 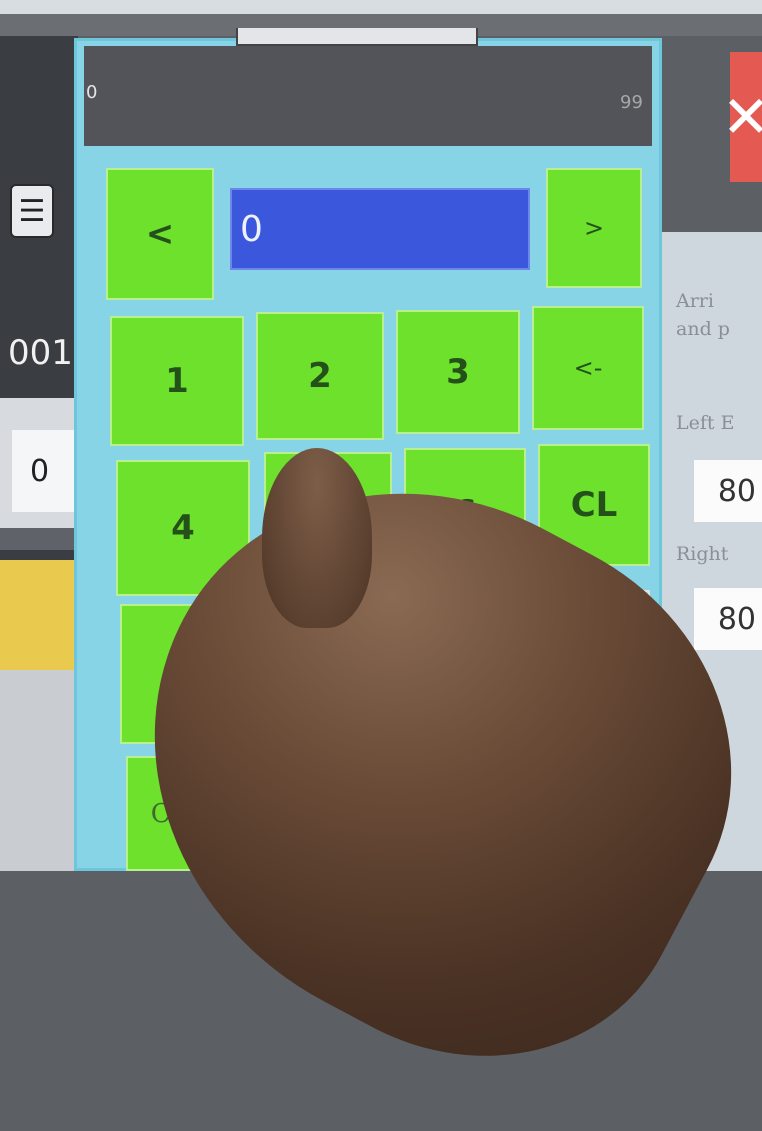 What do you see at coordinates (177, 381) in the screenshot?
I see `key-1: 1` at bounding box center [177, 381].